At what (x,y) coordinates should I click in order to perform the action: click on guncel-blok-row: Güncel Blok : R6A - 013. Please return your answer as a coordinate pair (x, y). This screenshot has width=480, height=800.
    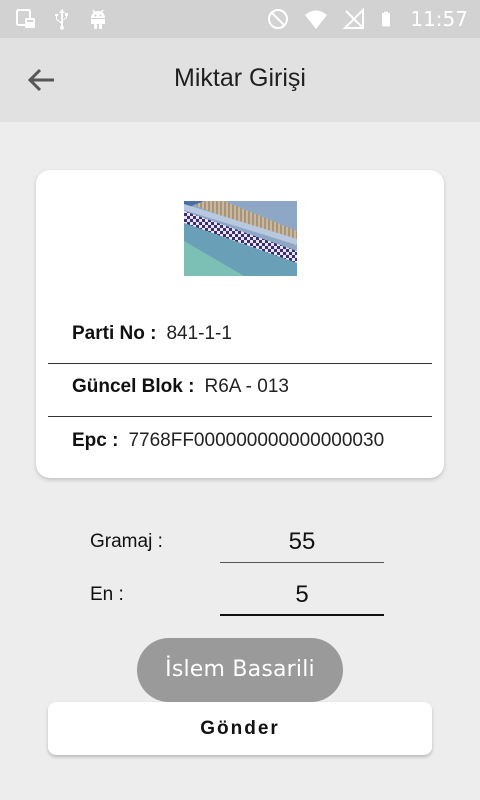
    Looking at the image, I should click on (180, 387).